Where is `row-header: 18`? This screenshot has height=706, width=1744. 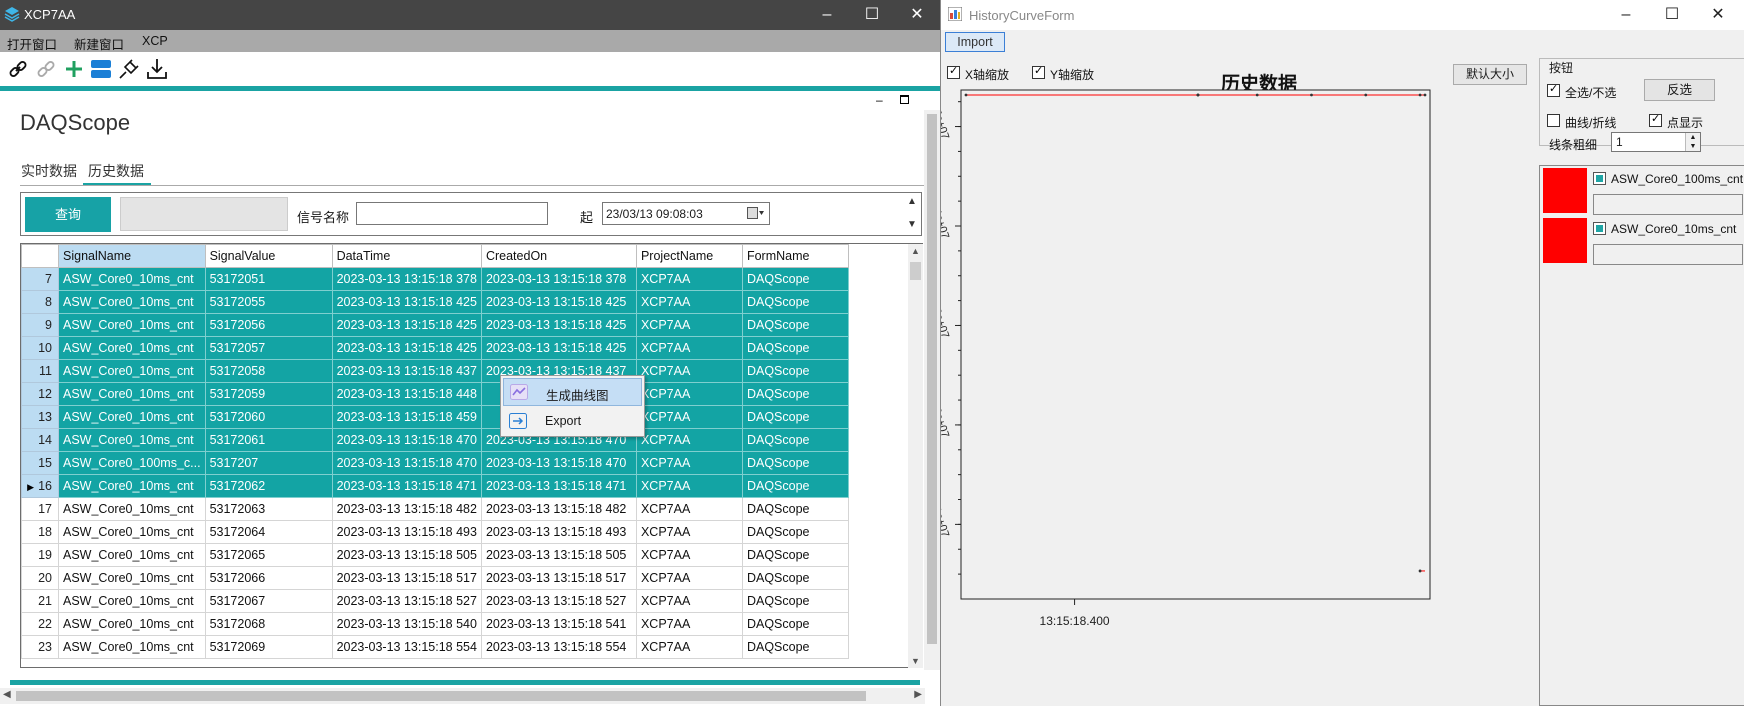 row-header: 18 is located at coordinates (40, 532).